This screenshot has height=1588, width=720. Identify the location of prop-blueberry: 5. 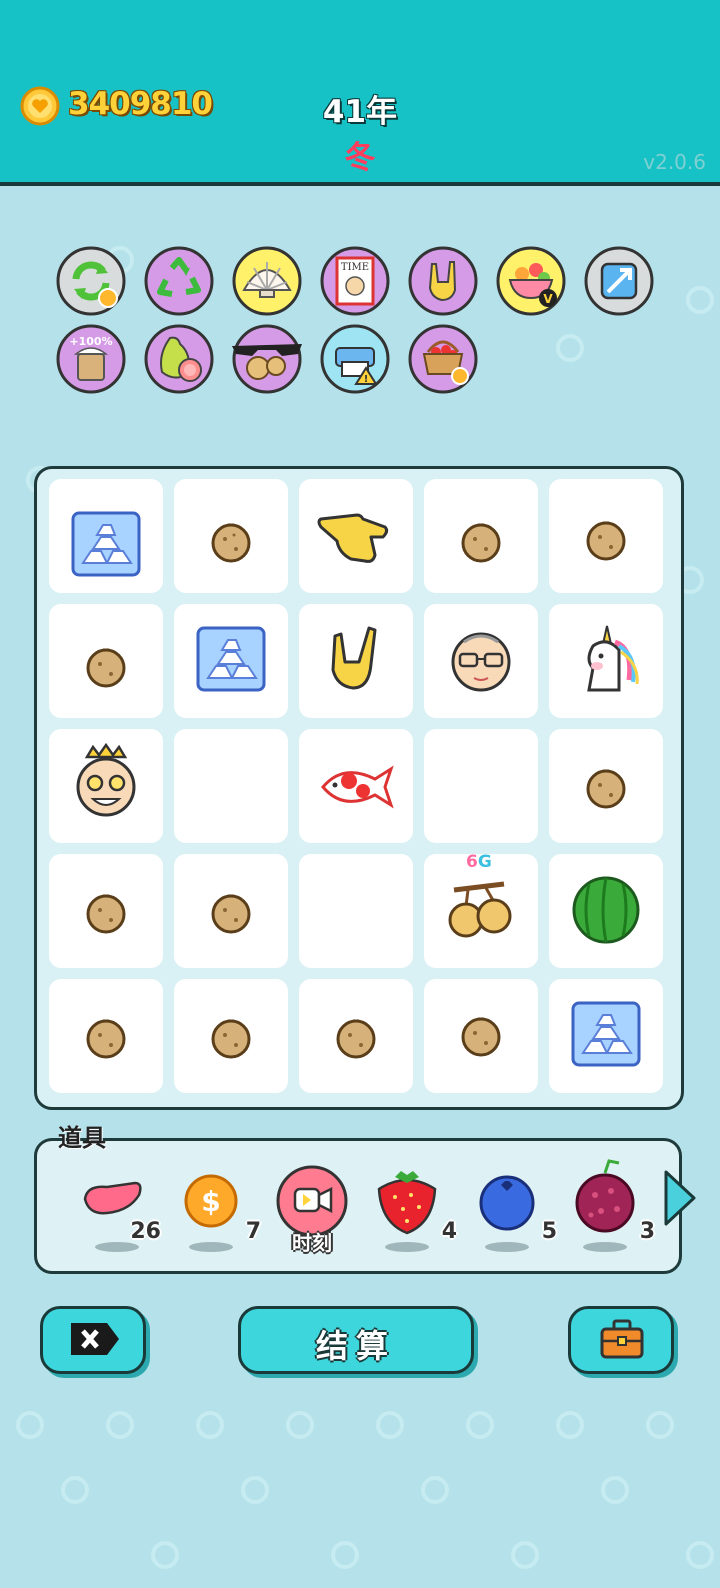
(518, 1206).